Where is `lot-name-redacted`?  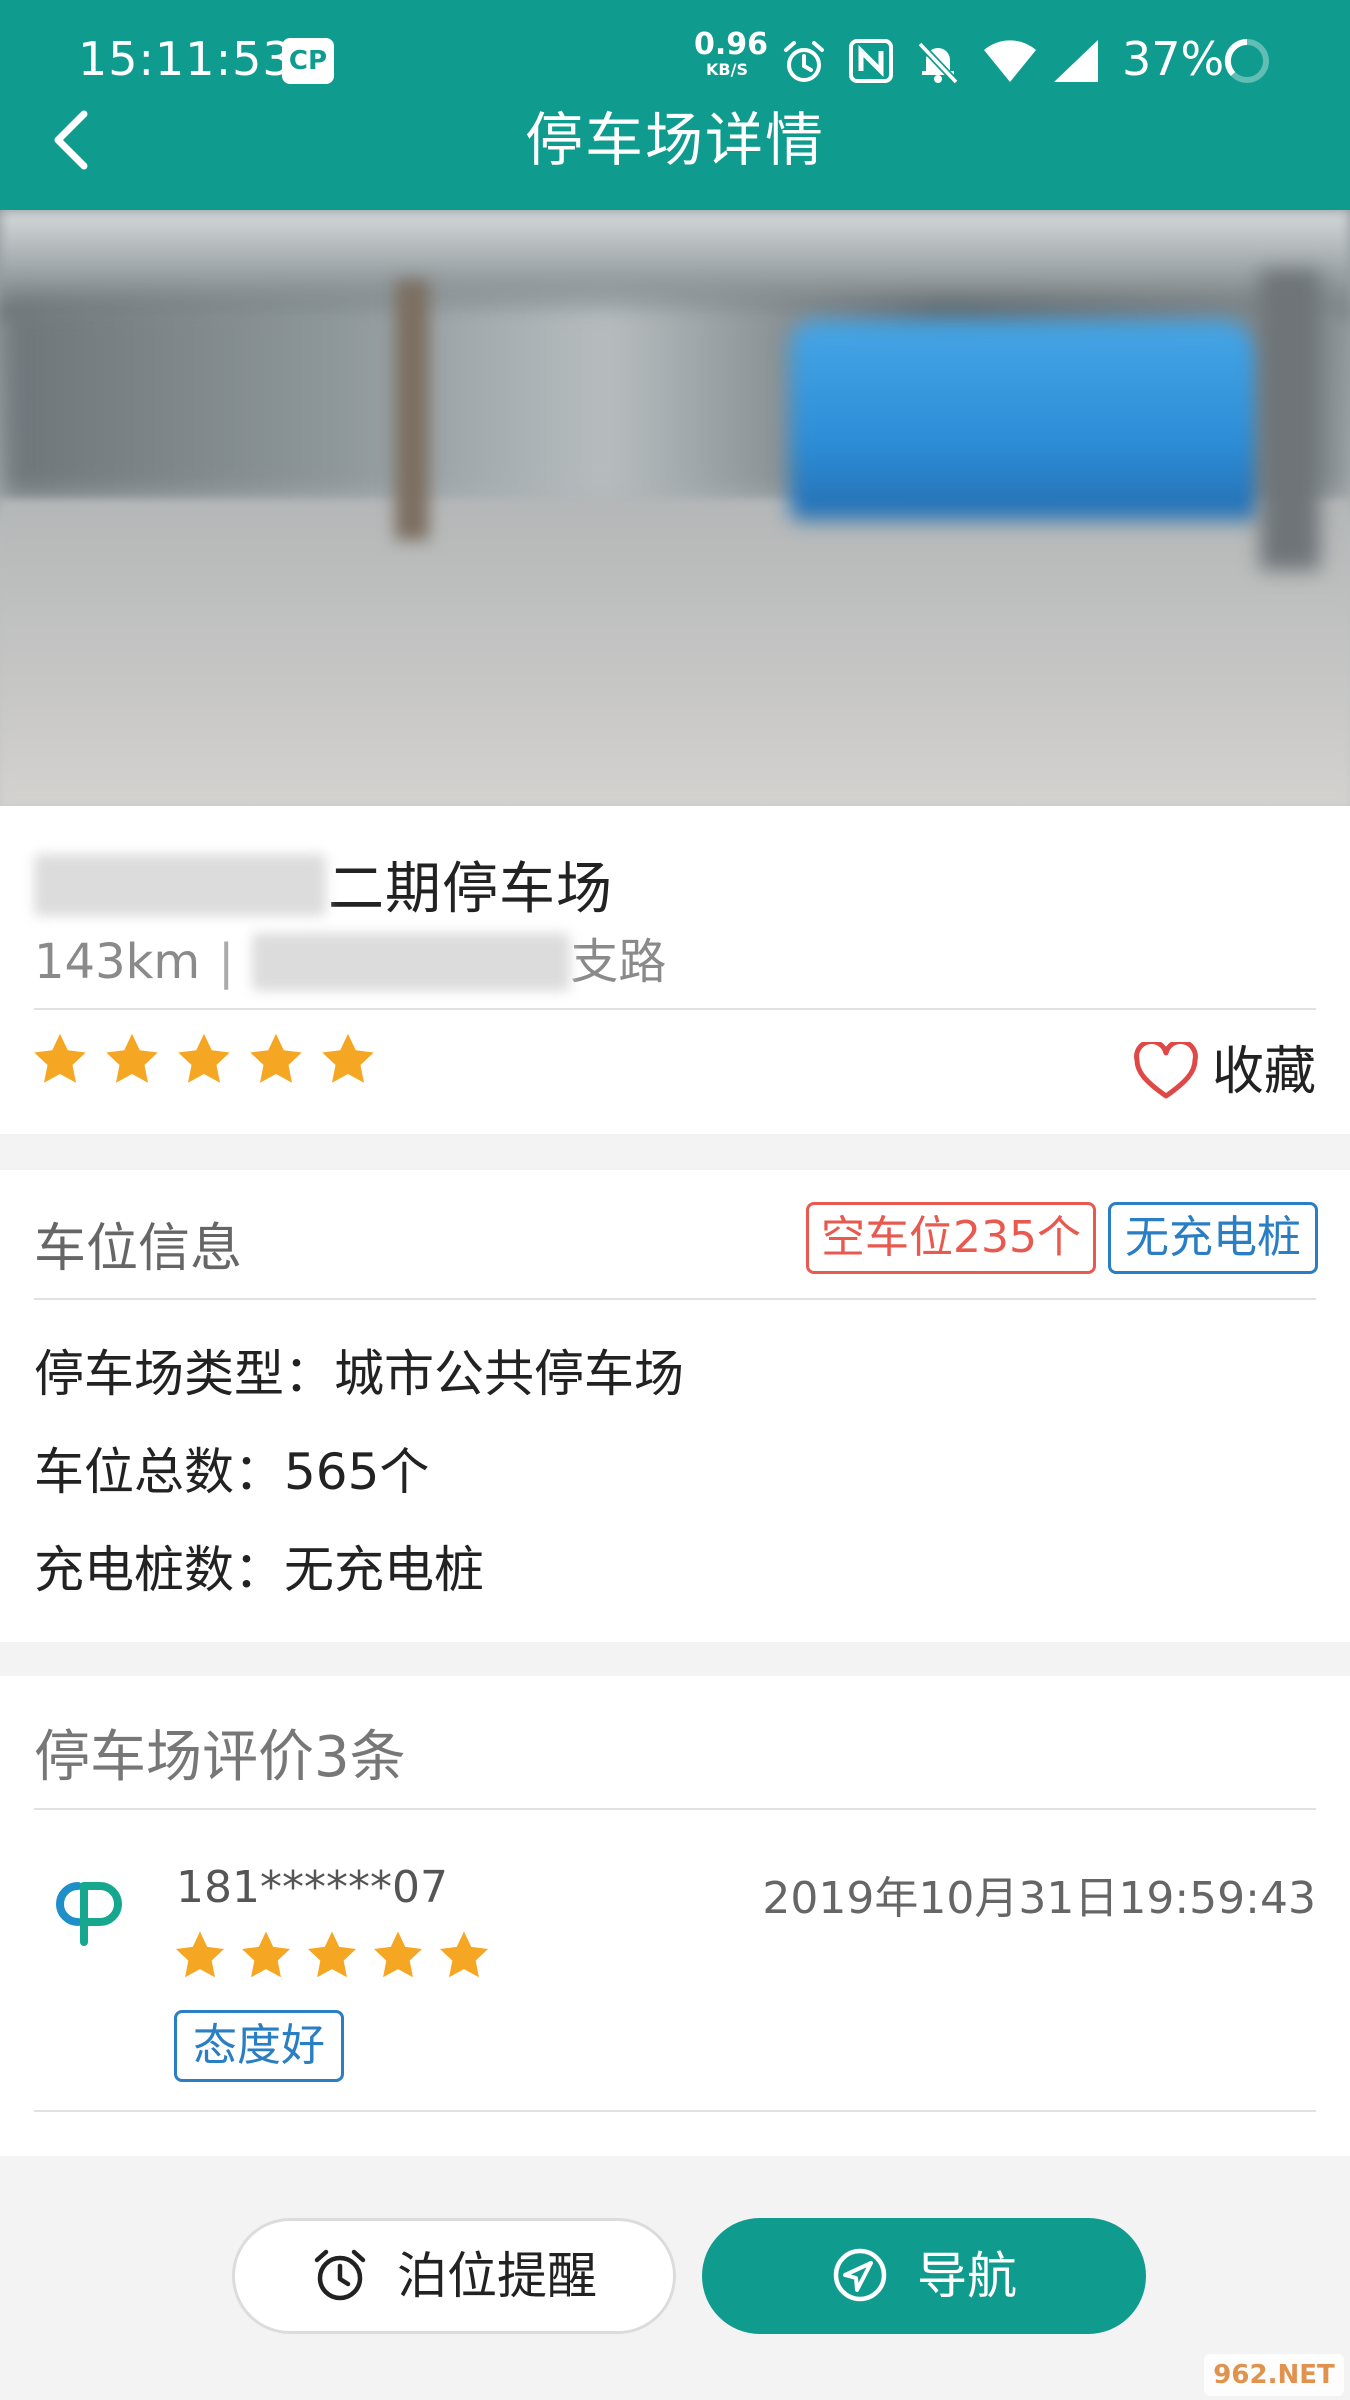
lot-name-redacted is located at coordinates (180, 884).